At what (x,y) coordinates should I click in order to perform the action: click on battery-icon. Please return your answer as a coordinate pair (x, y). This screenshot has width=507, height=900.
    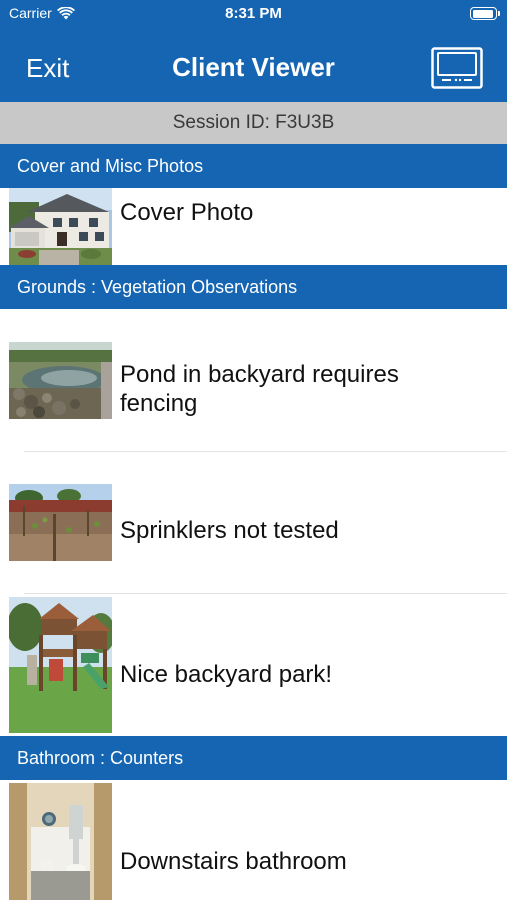
    Looking at the image, I should click on (485, 13).